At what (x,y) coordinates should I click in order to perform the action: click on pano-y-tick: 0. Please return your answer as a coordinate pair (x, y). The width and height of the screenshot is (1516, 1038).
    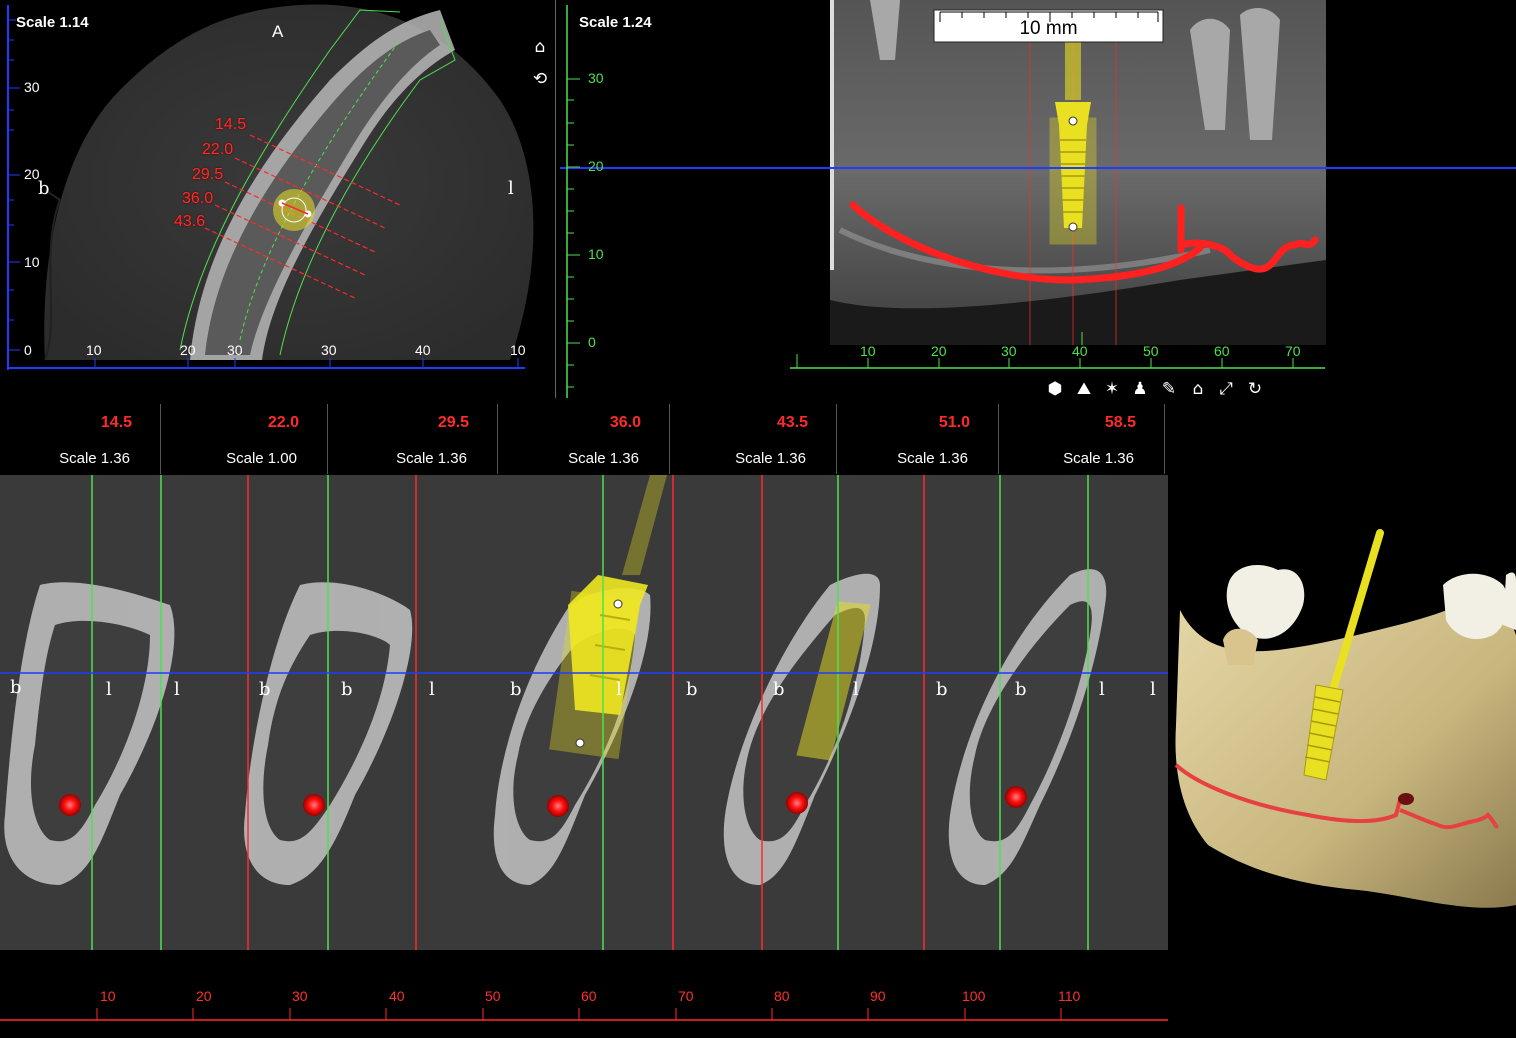
    Looking at the image, I should click on (592, 342).